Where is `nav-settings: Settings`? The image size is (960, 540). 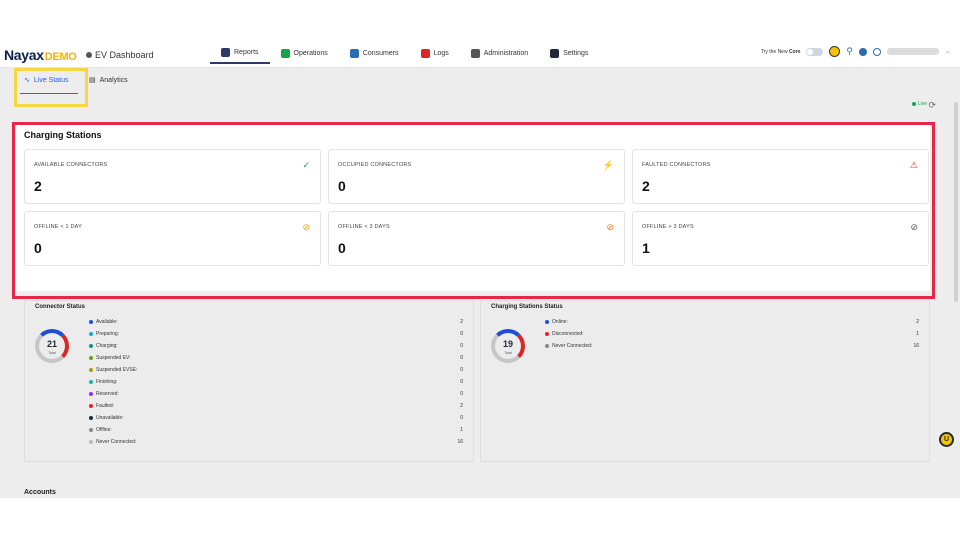
nav-settings: Settings is located at coordinates (569, 53).